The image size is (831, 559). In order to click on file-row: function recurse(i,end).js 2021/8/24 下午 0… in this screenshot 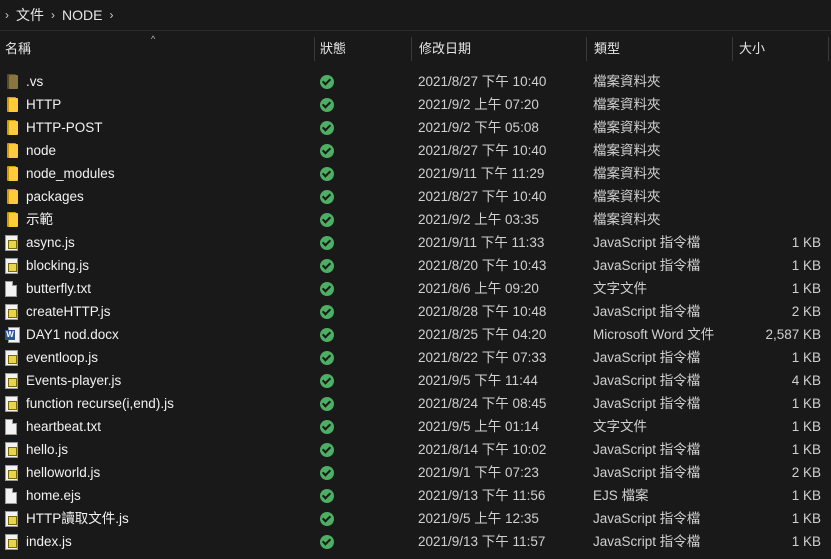, I will do `click(415, 403)`.